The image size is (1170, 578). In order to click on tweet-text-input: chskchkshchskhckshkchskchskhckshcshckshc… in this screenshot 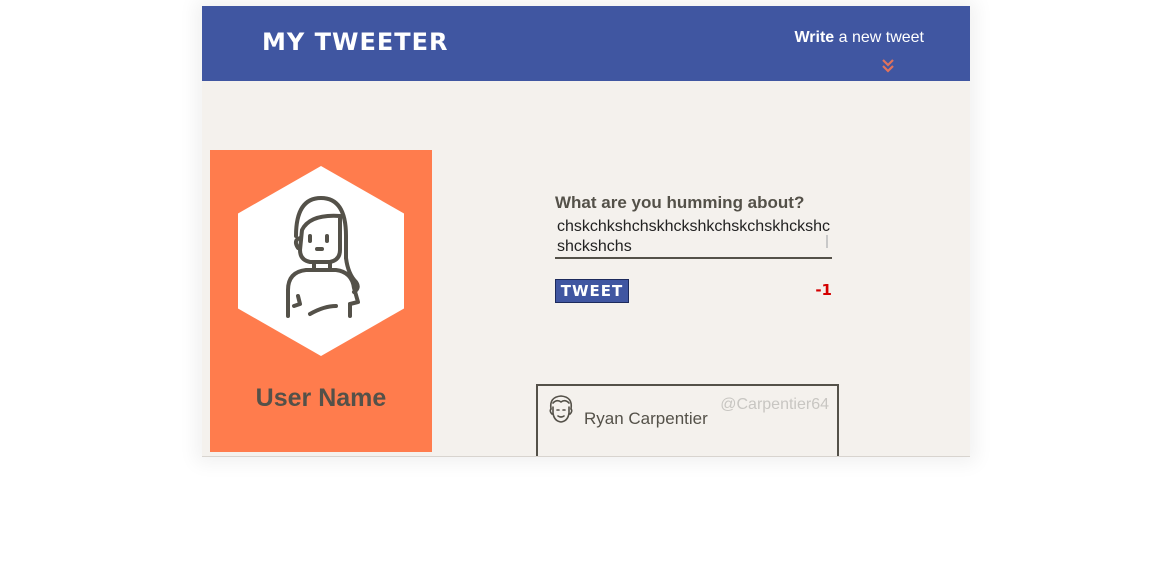, I will do `click(693, 238)`.